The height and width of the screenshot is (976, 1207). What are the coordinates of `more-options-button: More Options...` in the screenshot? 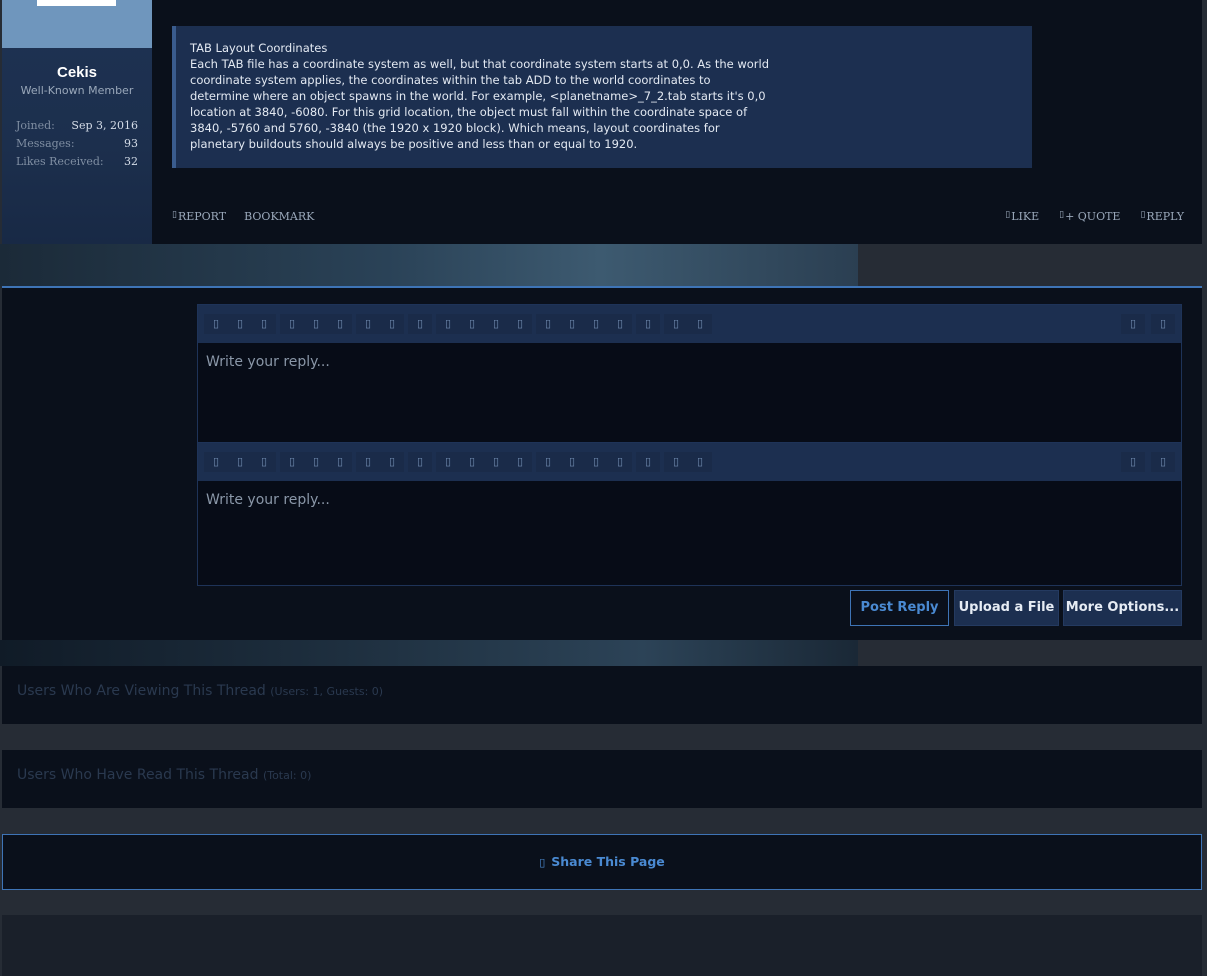 It's located at (1122, 608).